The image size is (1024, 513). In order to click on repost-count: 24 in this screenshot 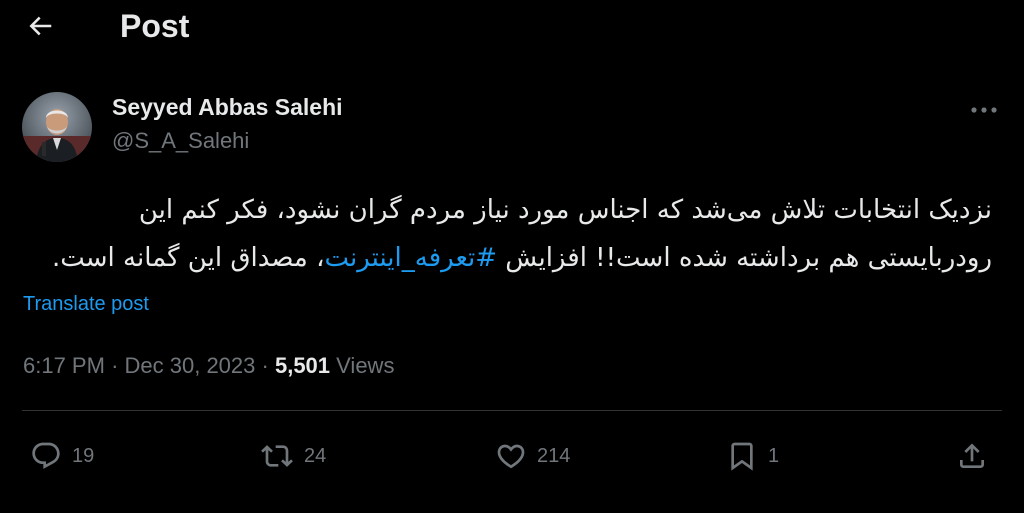, I will do `click(315, 456)`.